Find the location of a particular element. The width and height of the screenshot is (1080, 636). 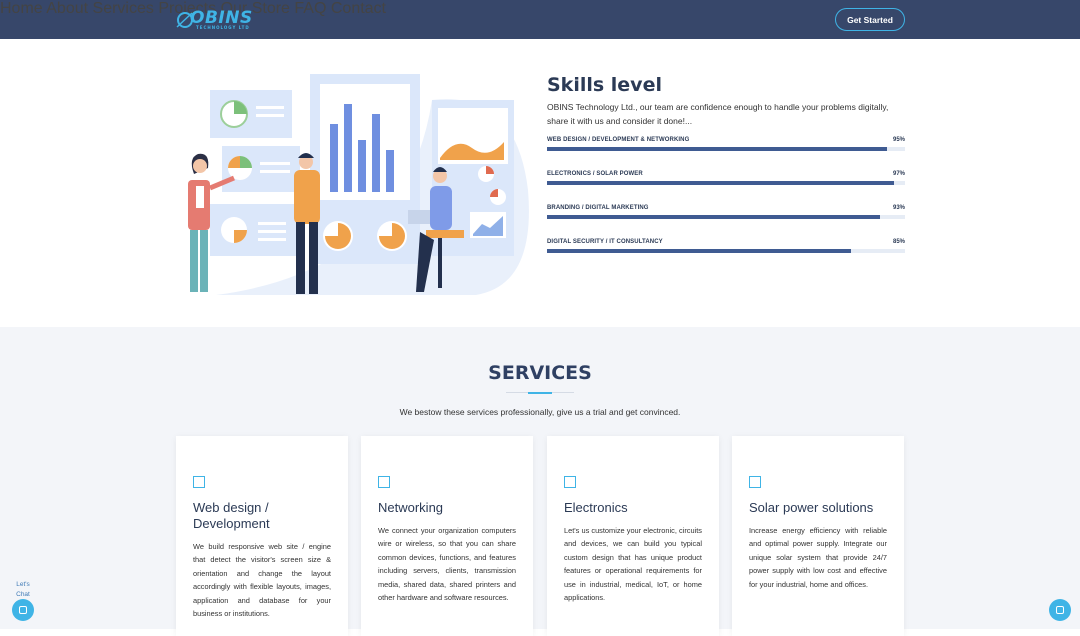

skill-label: BRANDING / DIGITAL MARKETING is located at coordinates (598, 208).